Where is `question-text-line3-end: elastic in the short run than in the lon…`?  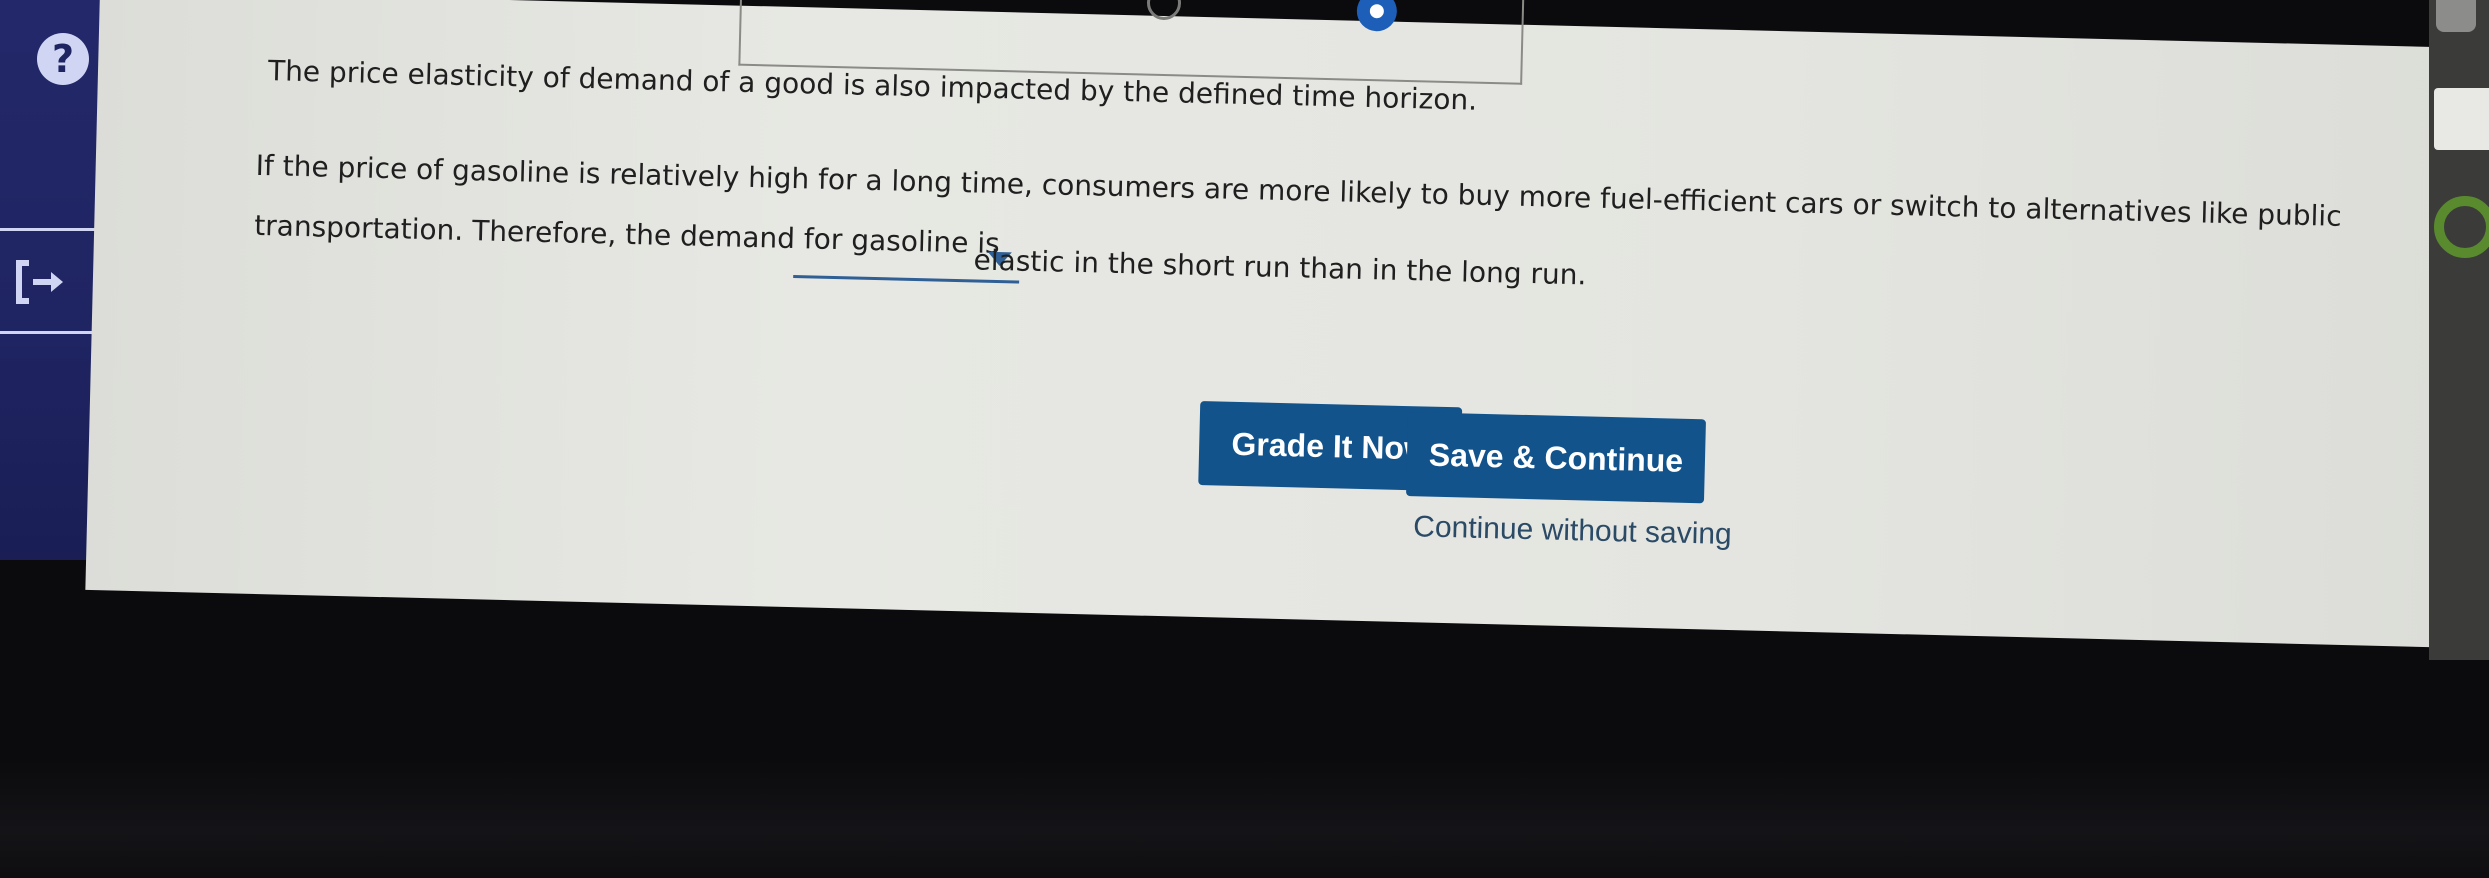 question-text-line3-end: elastic in the short run than in the lon… is located at coordinates (1280, 267).